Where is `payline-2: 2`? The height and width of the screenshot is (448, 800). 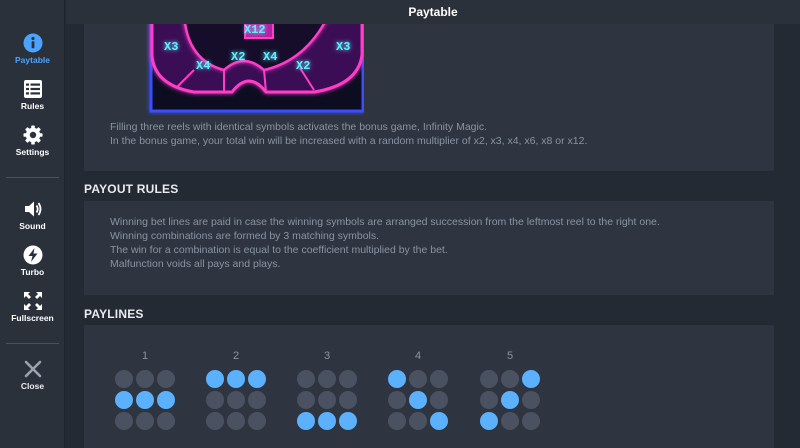
payline-2: 2 is located at coordinates (236, 390).